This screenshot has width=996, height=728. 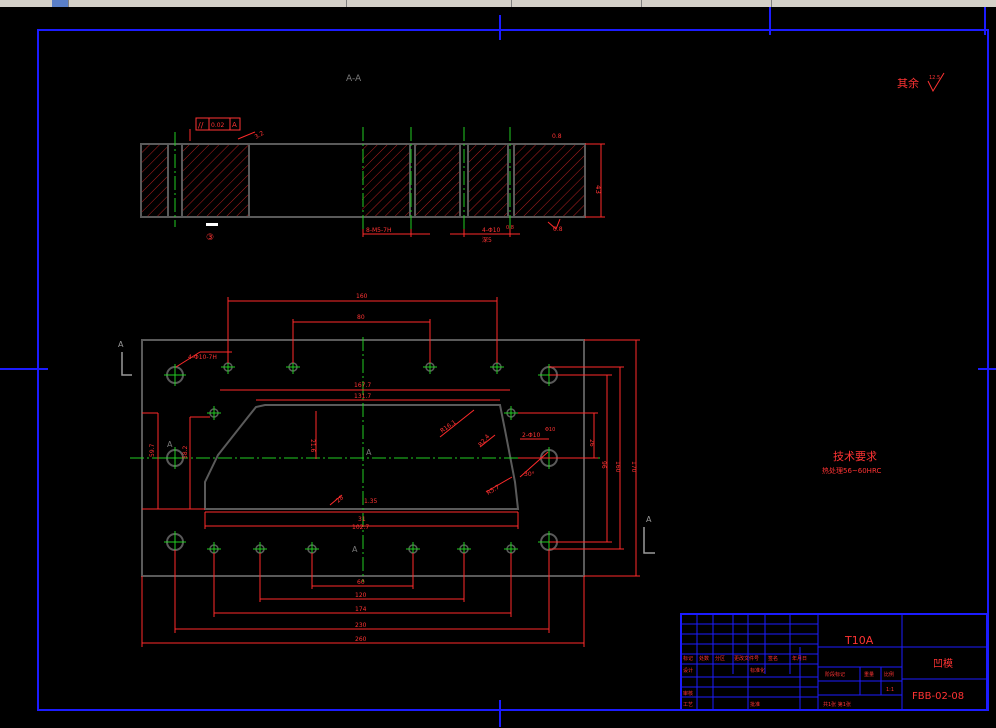 I want to click on holes-note: 4-Φ10-7H, so click(x=202, y=357).